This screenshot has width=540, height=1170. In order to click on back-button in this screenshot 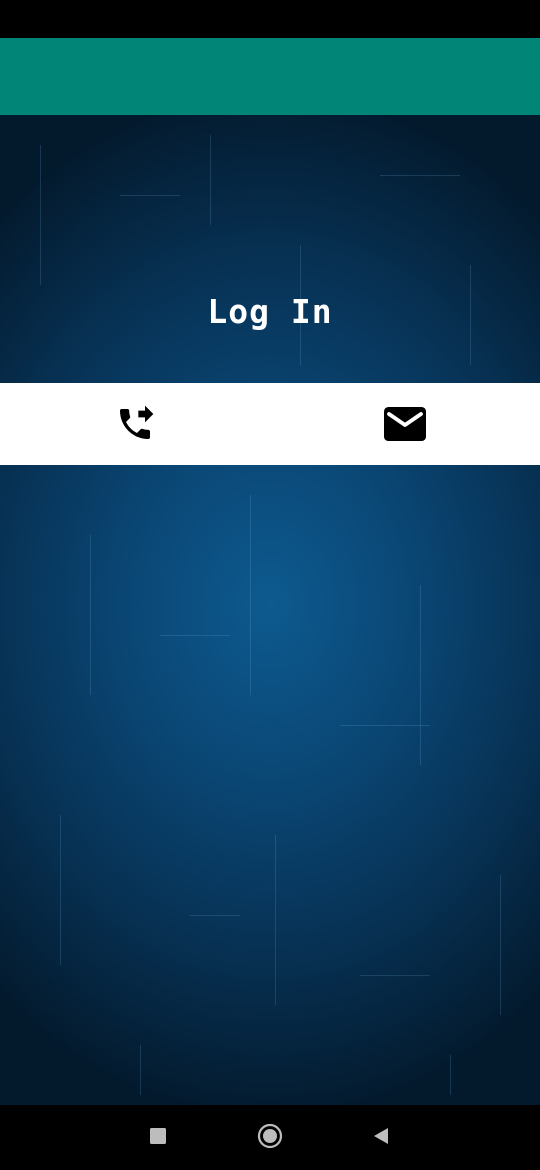, I will do `click(381, 1138)`.